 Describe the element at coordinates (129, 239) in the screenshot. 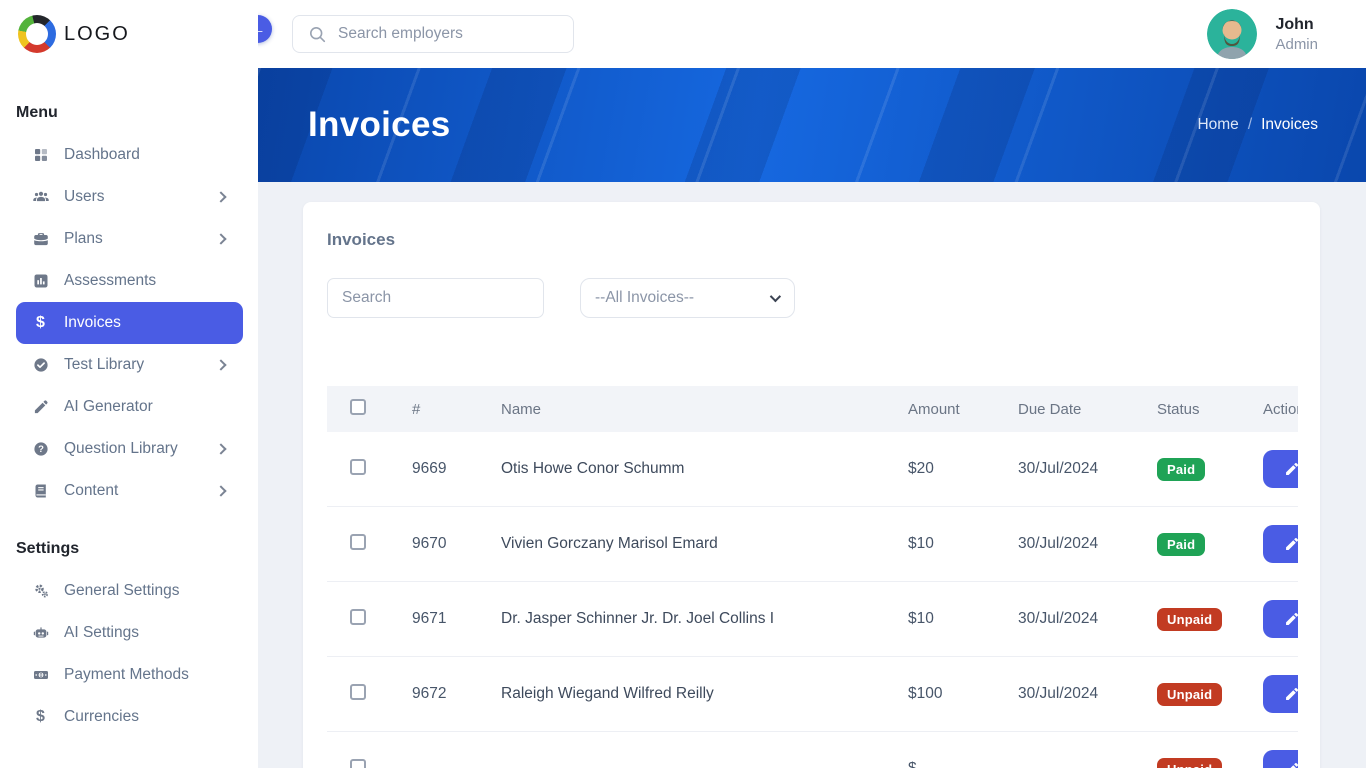

I see `sidebar-item-plans: Plans` at that location.